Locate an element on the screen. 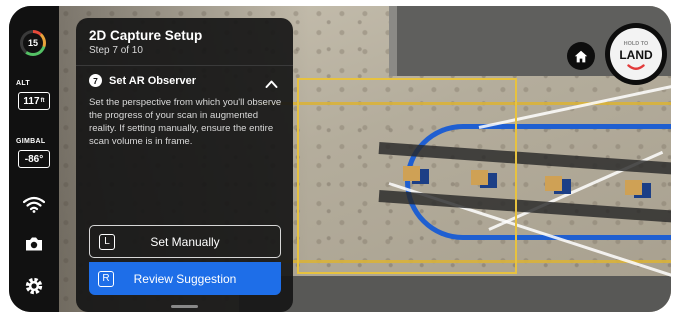 This screenshot has width=677, height=317. land-hold-text: HOLD TO is located at coordinates (636, 44).